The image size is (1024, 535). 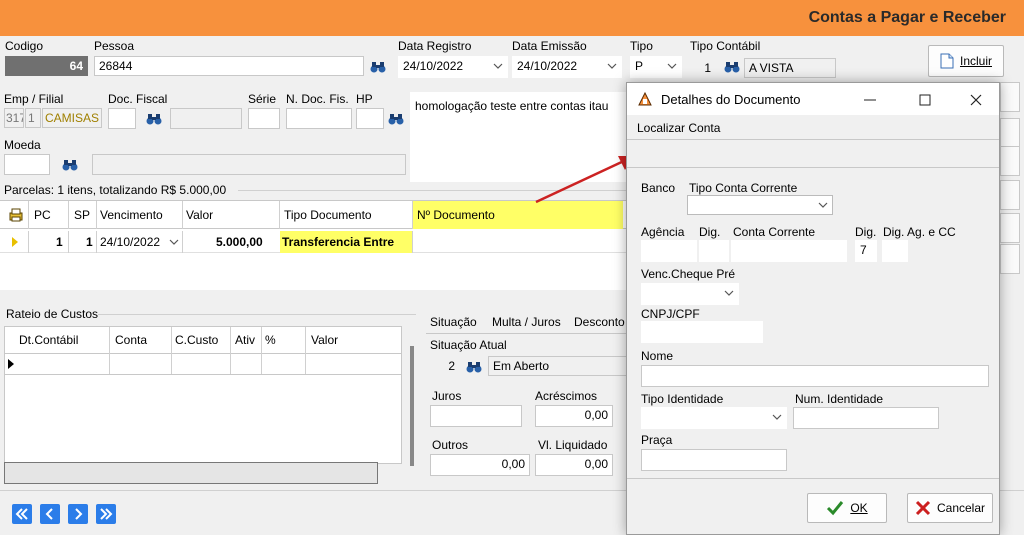 I want to click on tipo-conta-label: Tipo Conta Corrente, so click(x=743, y=188).